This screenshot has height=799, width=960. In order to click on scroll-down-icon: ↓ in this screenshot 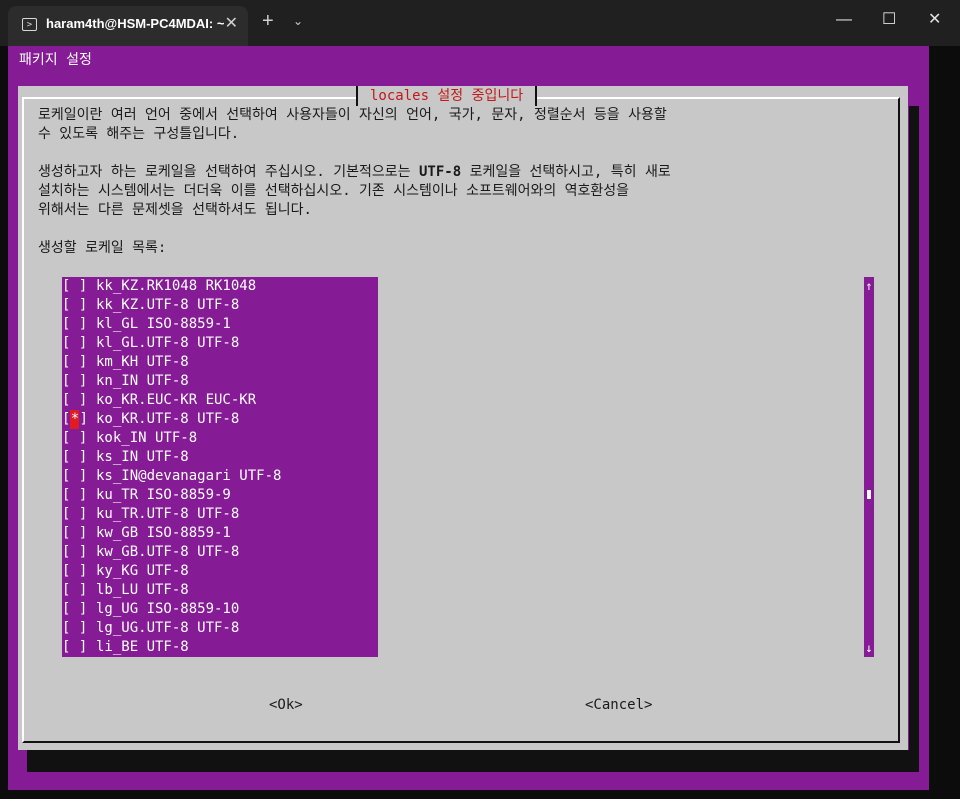, I will do `click(869, 648)`.